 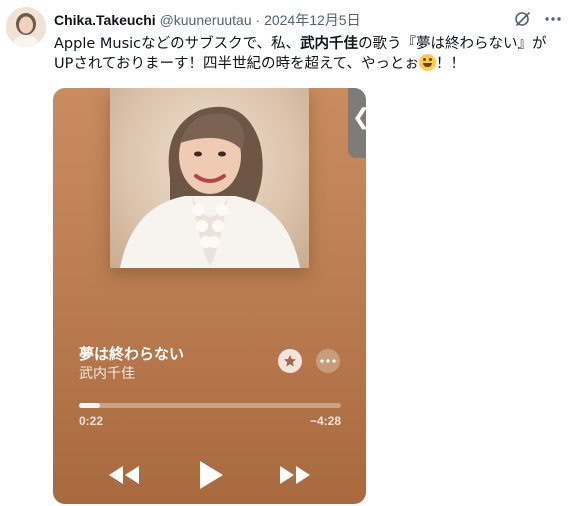 What do you see at coordinates (105, 20) in the screenshot?
I see `display-name: Chika.Takeuchi` at bounding box center [105, 20].